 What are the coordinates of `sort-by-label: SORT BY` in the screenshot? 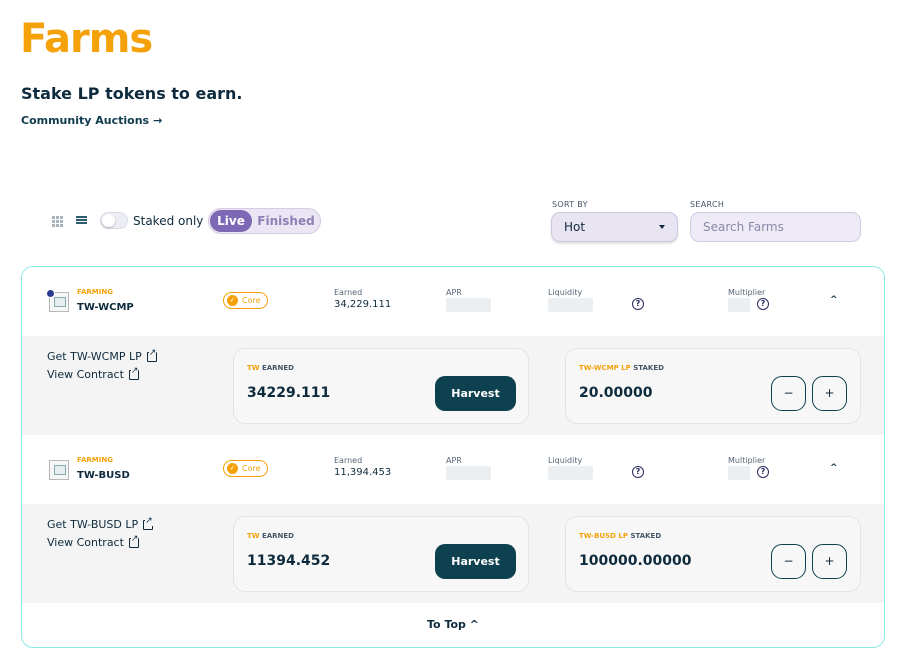 It's located at (570, 204).